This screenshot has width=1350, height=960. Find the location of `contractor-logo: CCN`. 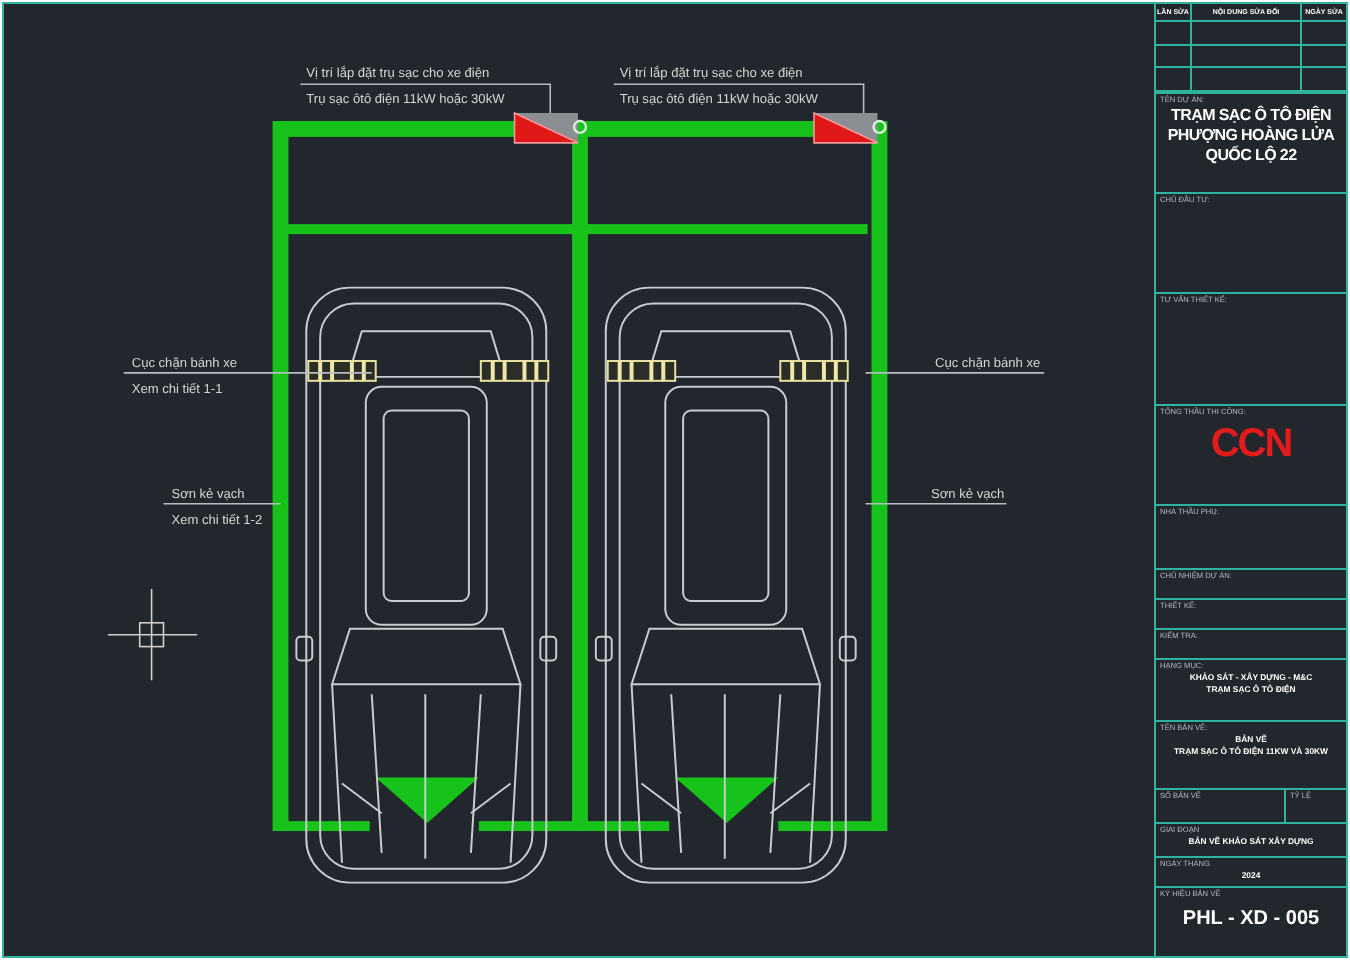

contractor-logo: CCN is located at coordinates (1251, 445).